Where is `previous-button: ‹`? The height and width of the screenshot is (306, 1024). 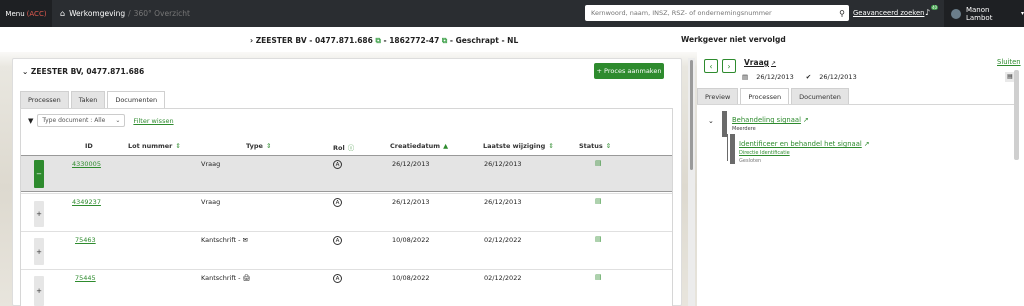
previous-button: ‹ is located at coordinates (711, 66).